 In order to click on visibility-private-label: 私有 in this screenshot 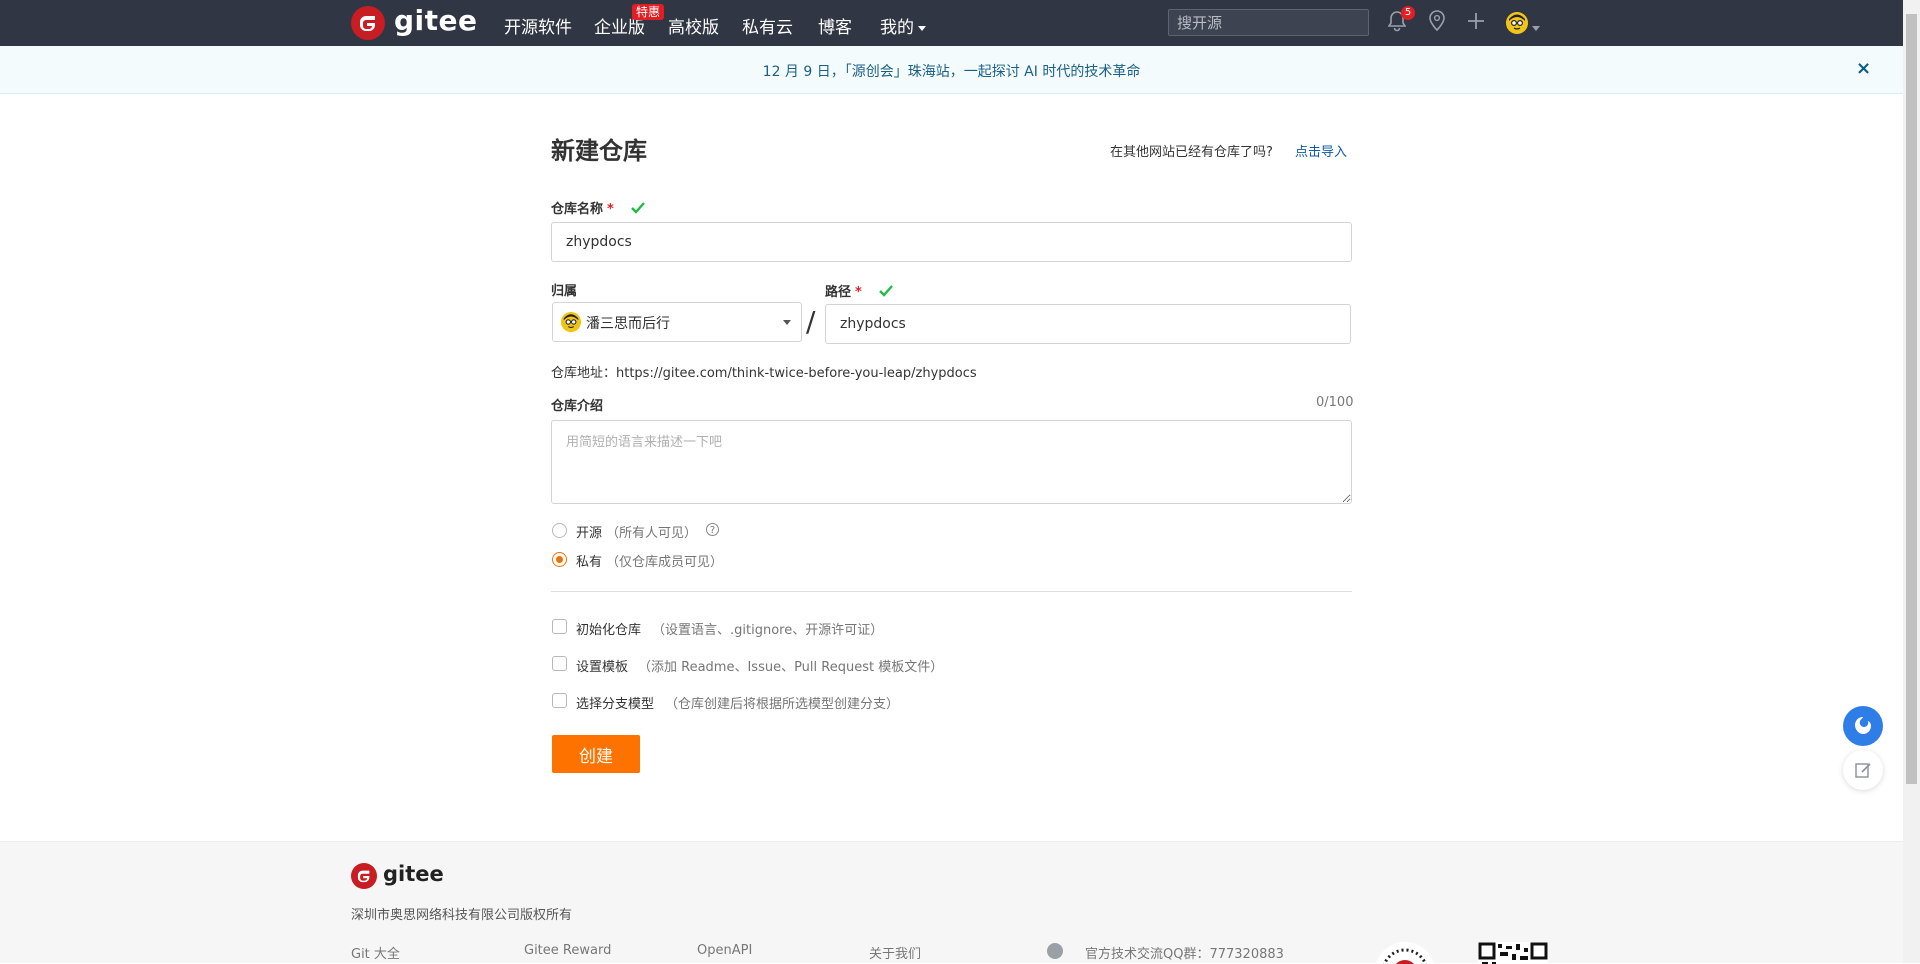, I will do `click(589, 560)`.